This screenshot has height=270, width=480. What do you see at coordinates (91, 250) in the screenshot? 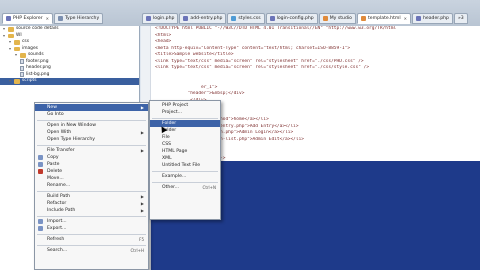
I see `menu-item: Search... Ctrl+H` at bounding box center [91, 250].